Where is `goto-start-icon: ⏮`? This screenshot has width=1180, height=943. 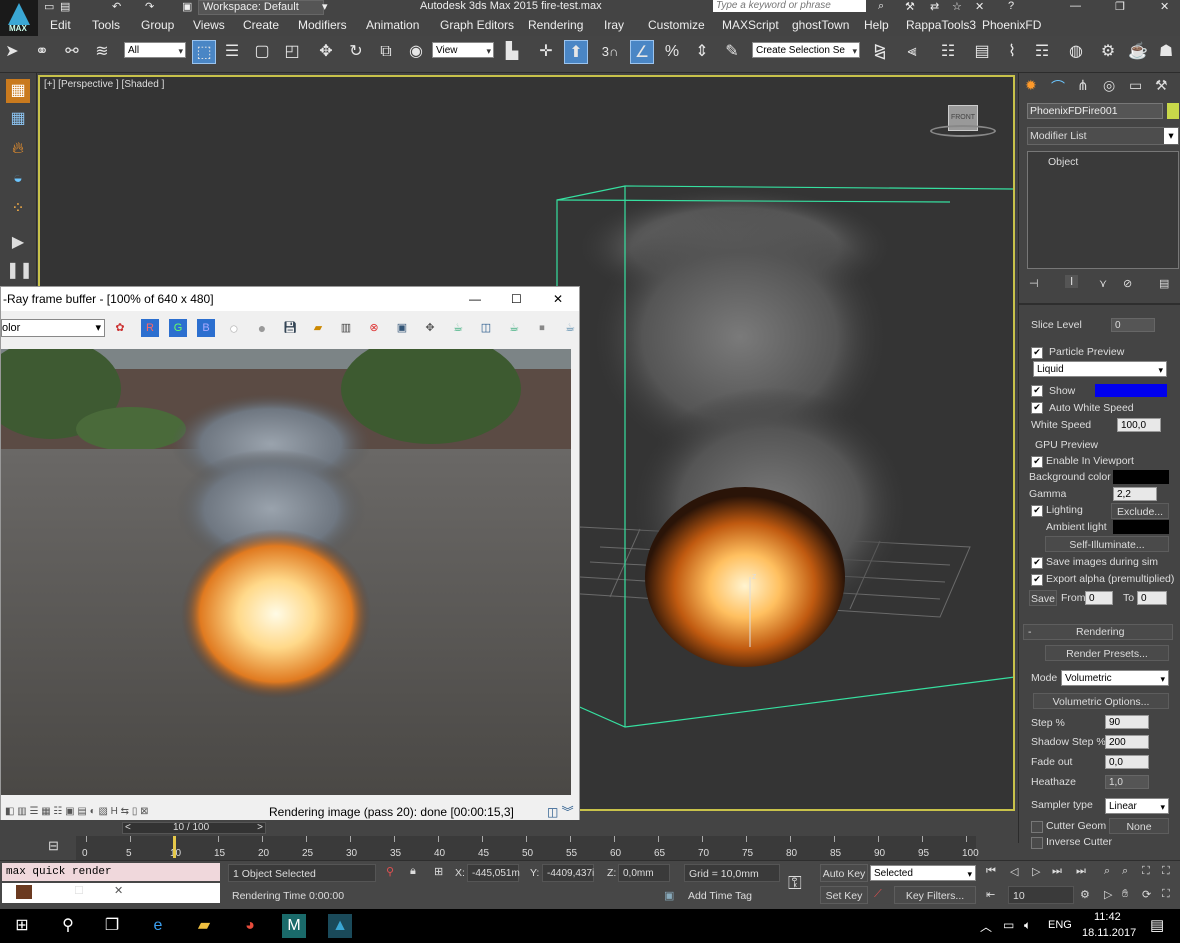
goto-start-icon: ⏮ is located at coordinates (991, 871).